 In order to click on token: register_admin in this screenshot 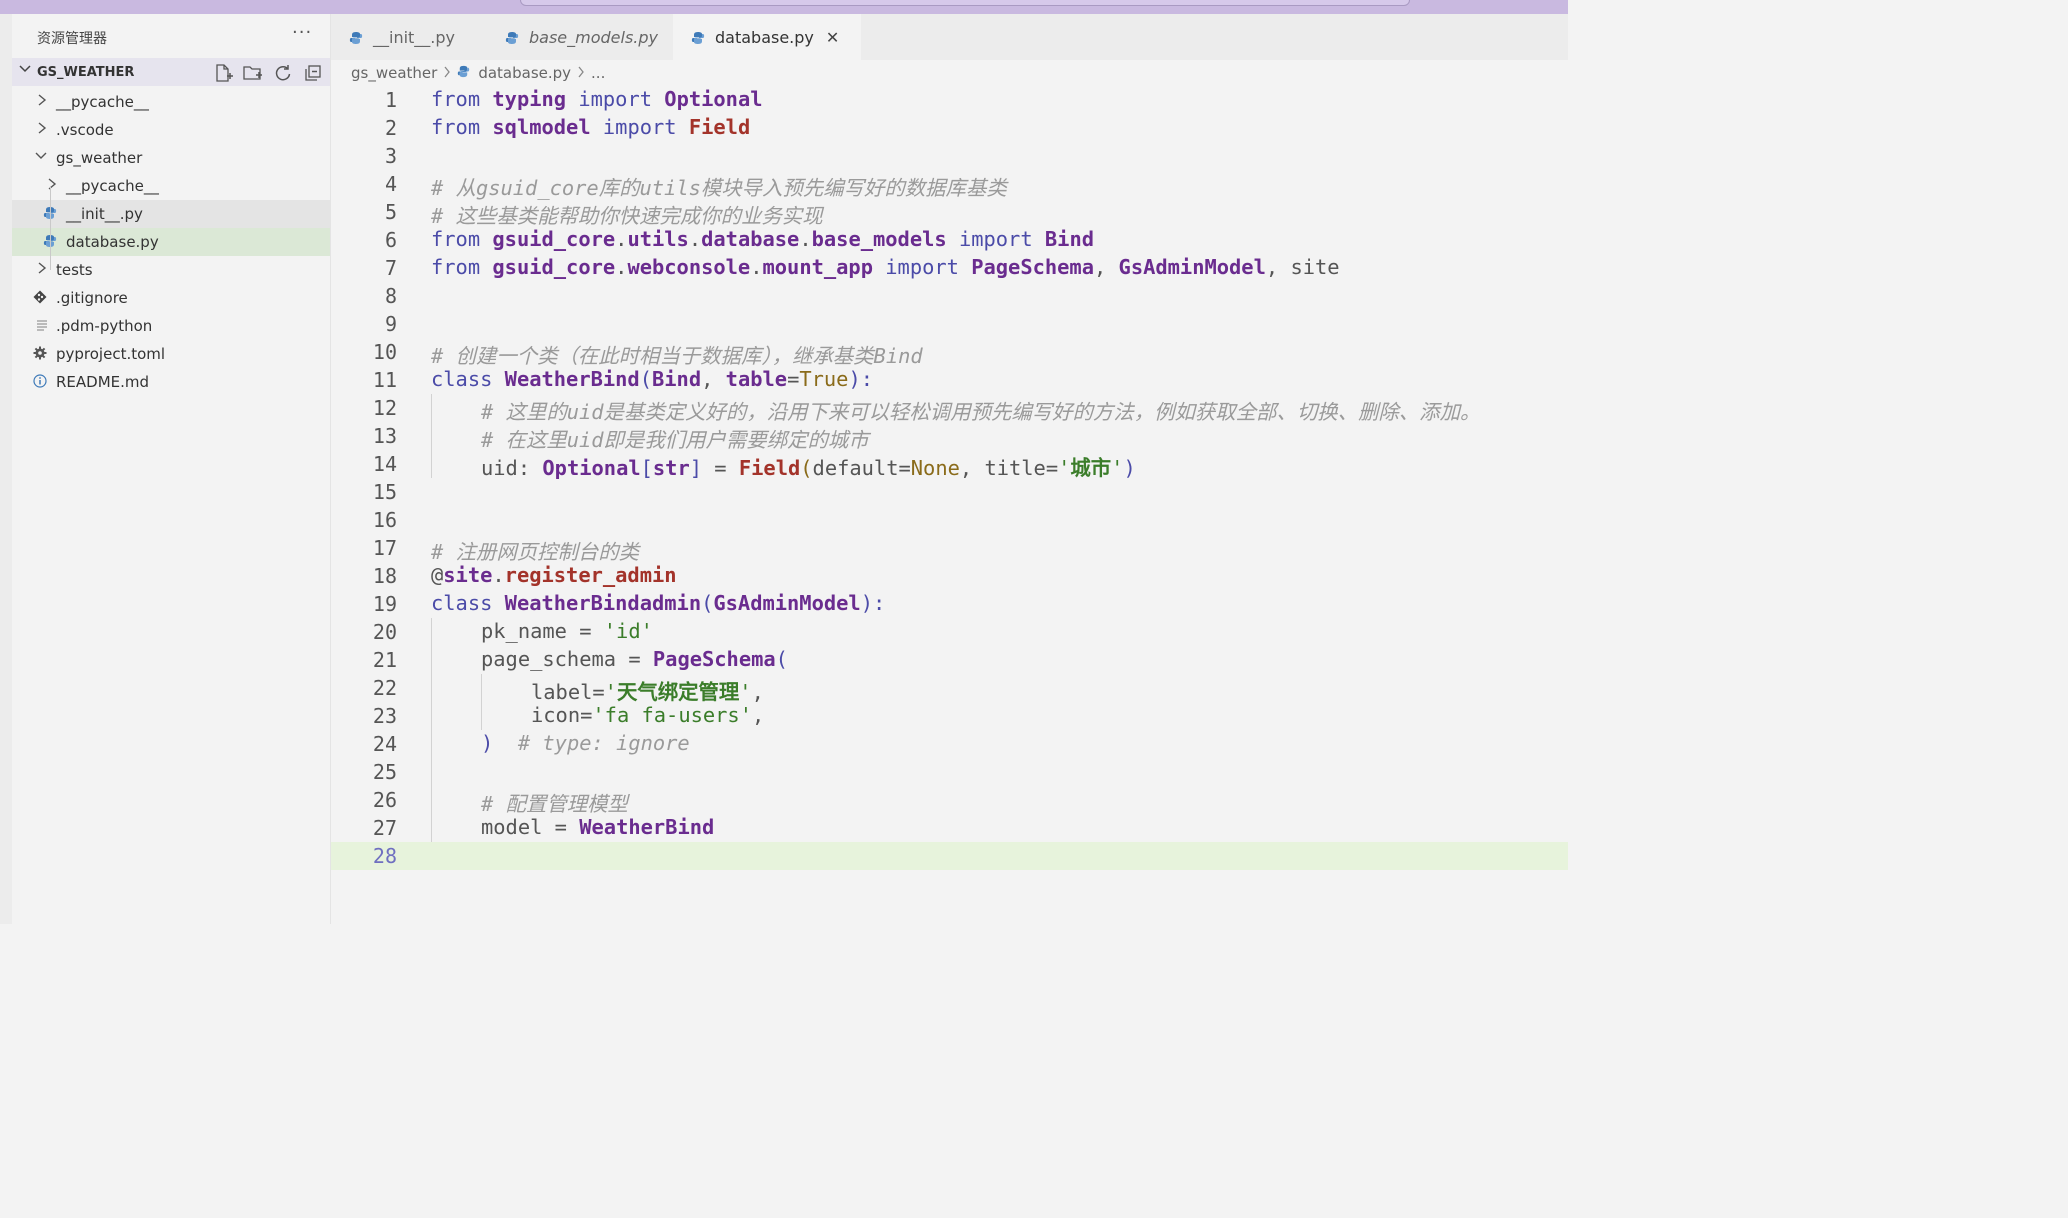, I will do `click(590, 575)`.